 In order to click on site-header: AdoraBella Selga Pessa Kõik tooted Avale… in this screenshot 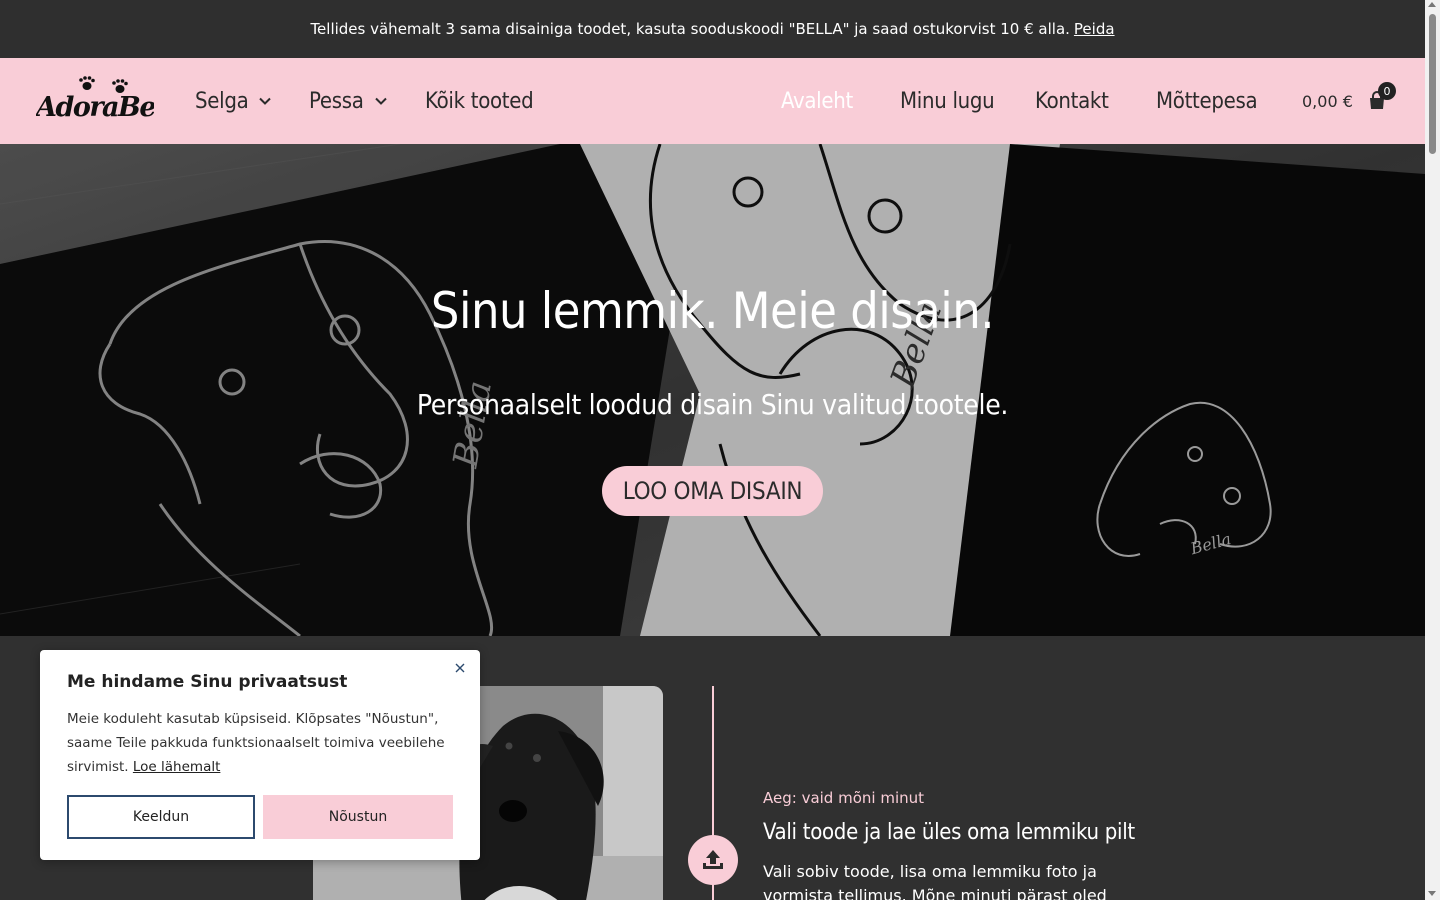, I will do `click(712, 101)`.